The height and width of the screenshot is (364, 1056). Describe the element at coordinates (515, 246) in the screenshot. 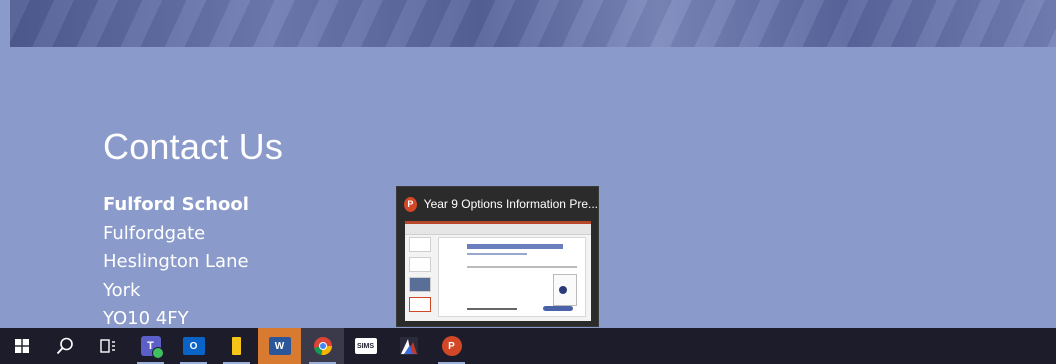

I see `slide-title-bar` at that location.